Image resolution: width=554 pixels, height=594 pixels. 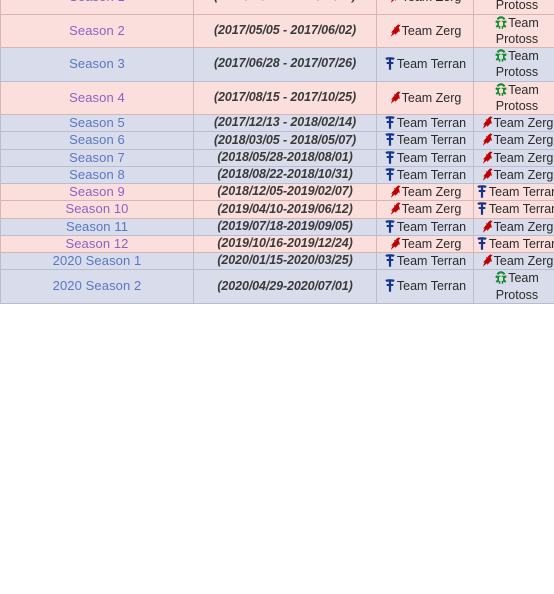 What do you see at coordinates (97, 30) in the screenshot?
I see `season-link: Season 2` at bounding box center [97, 30].